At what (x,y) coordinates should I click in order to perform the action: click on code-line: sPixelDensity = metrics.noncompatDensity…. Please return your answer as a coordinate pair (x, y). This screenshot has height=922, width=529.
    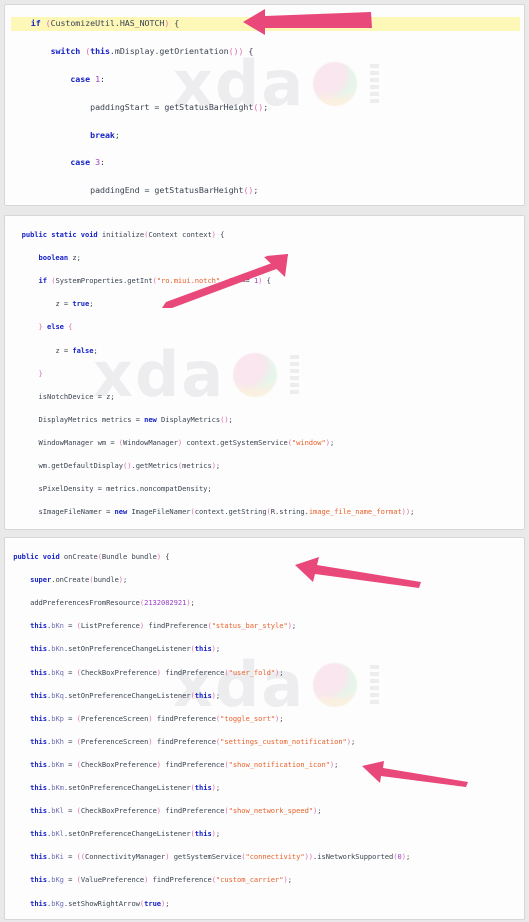
    Looking at the image, I should click on (125, 489).